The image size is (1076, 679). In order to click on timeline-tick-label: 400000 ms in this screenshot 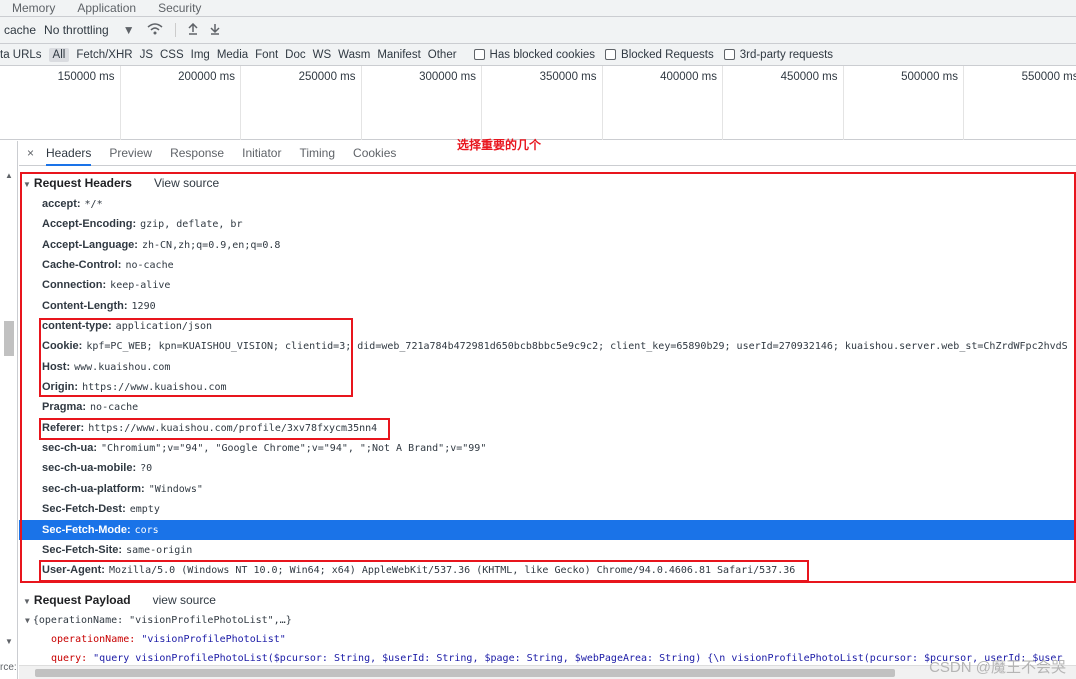, I will do `click(688, 77)`.